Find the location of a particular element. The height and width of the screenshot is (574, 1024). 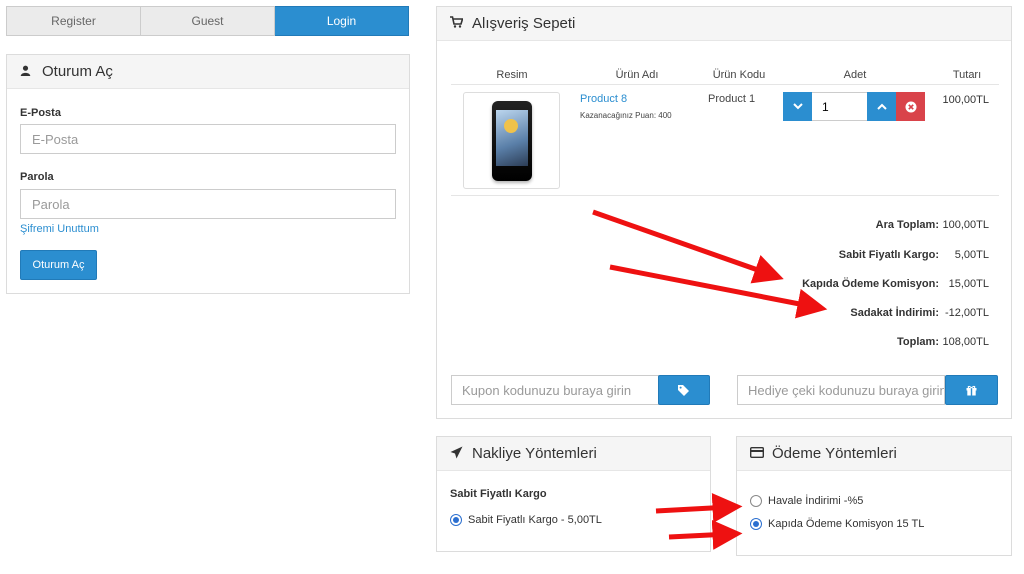

login-title: Oturum Aç is located at coordinates (77, 71).